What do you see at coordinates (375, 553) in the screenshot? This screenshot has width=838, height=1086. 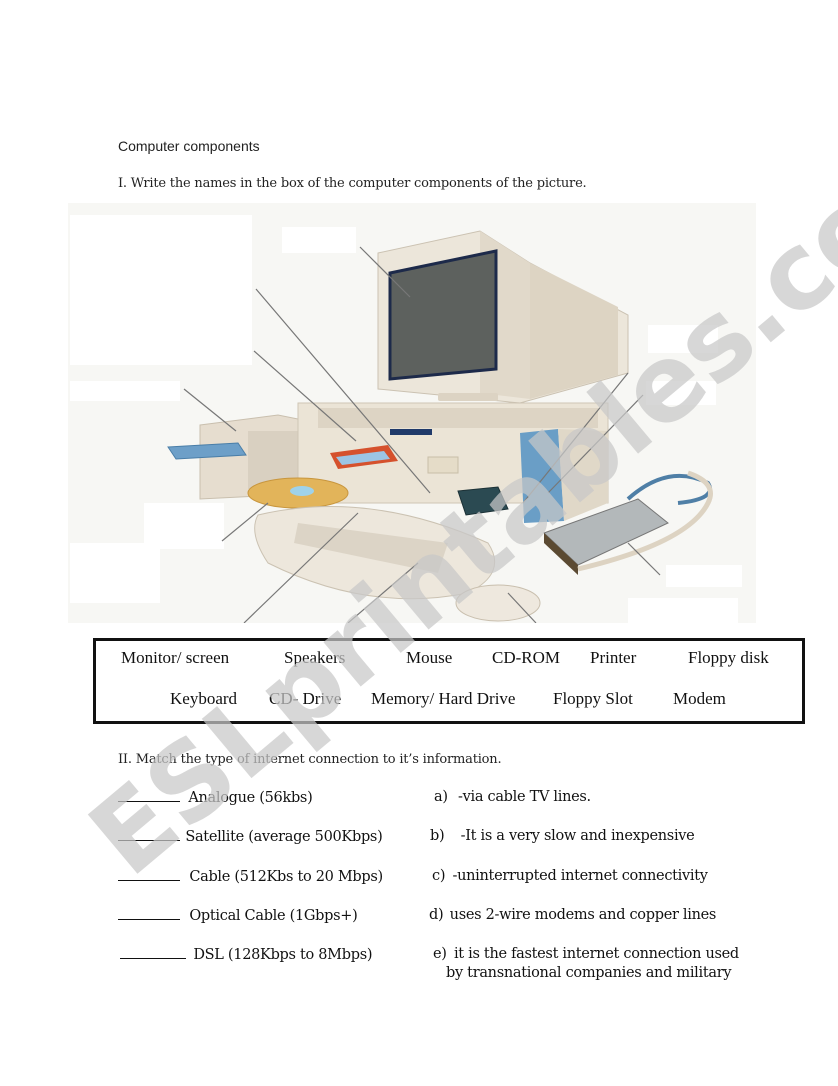 I see `keyboard` at bounding box center [375, 553].